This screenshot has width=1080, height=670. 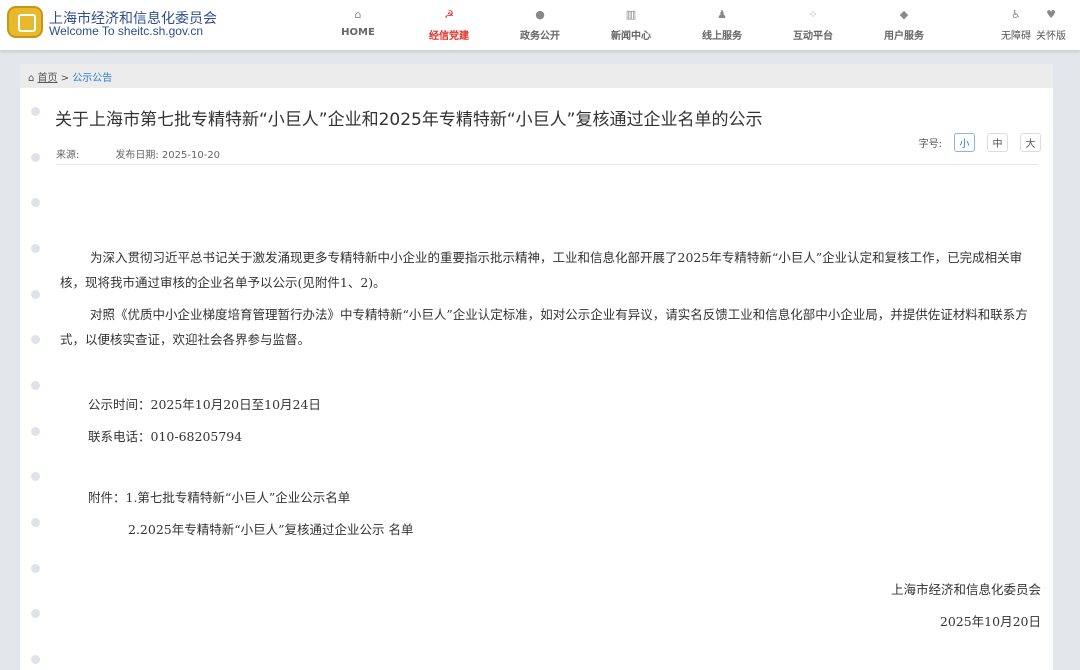 I want to click on nav-interact: ⁘ 互动平台, so click(x=813, y=25).